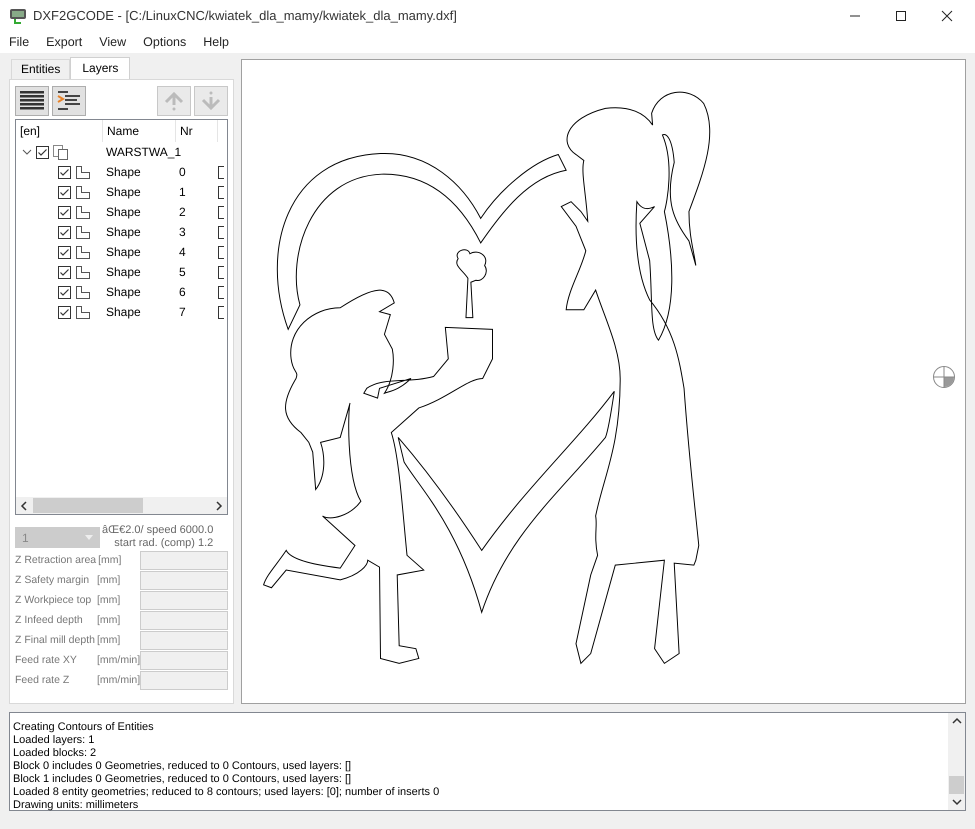 This screenshot has height=829, width=975. I want to click on parameter-label: Feed rate Z, so click(42, 680).